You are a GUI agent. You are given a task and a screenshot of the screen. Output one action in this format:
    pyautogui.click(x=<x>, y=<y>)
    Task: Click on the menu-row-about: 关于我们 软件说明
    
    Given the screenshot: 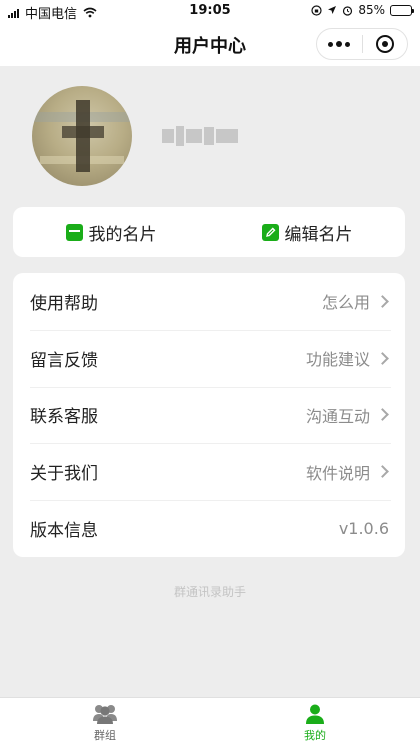 What is the action you would take?
    pyautogui.click(x=209, y=471)
    